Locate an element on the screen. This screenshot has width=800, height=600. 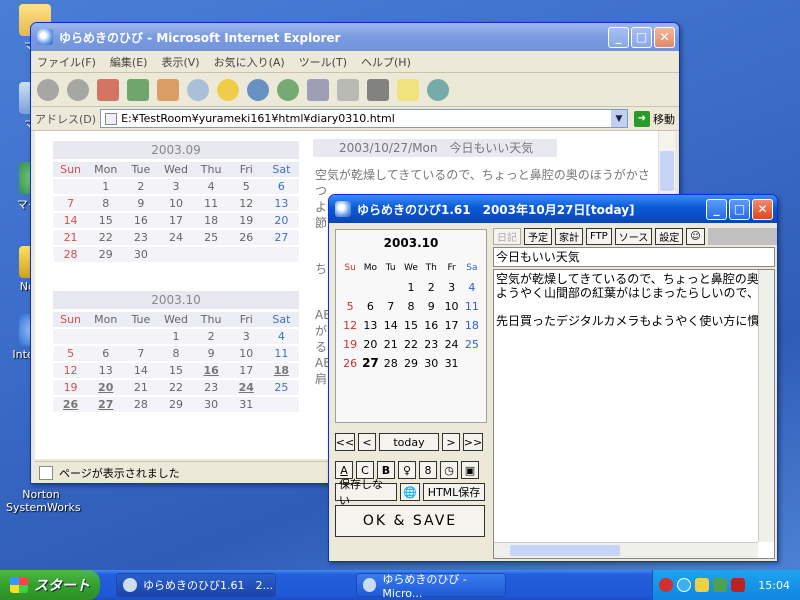
search-icon is located at coordinates (198, 89).